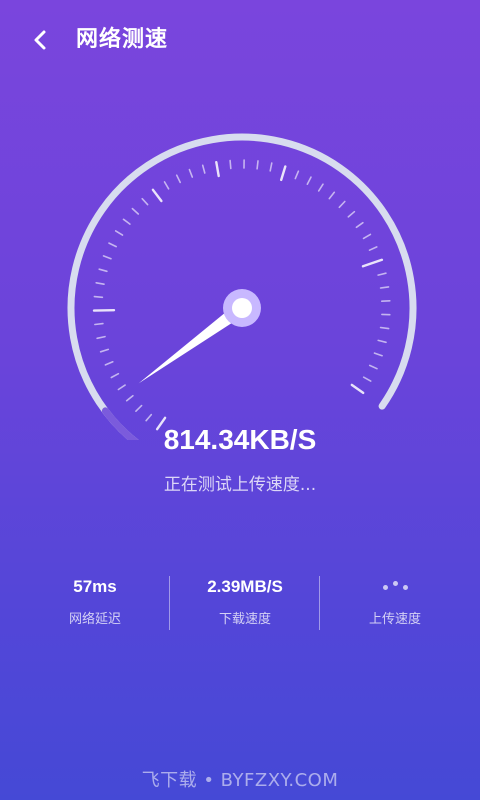 This screenshot has height=800, width=480. I want to click on loading-dots-icon, so click(395, 587).